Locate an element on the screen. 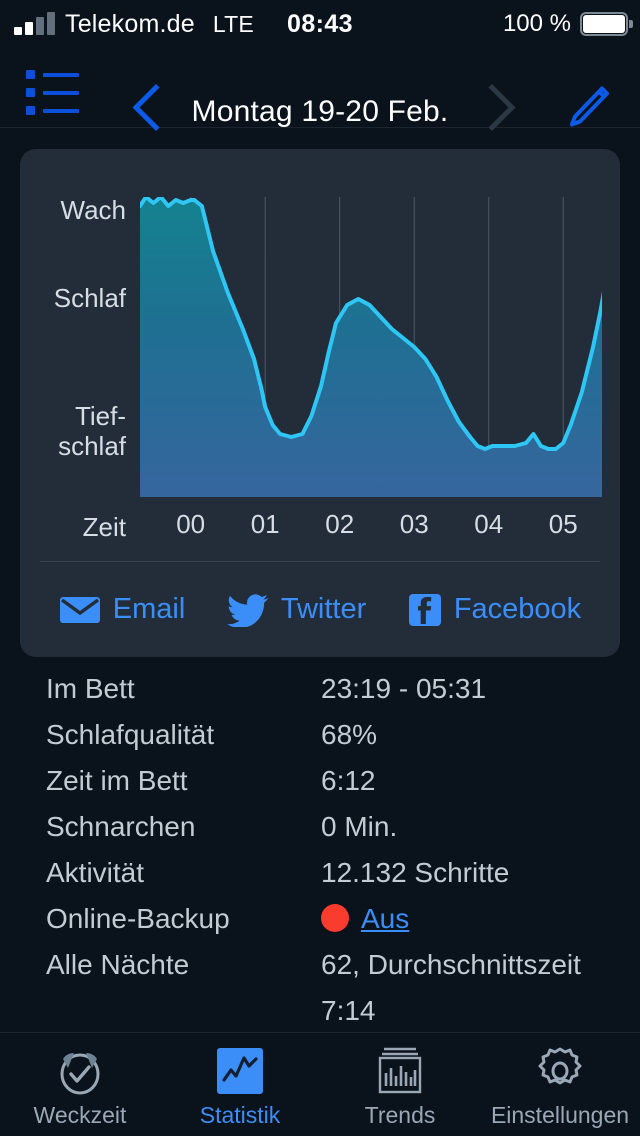  y-label-tiefschlaf-line2: schlaf is located at coordinates (92, 446).